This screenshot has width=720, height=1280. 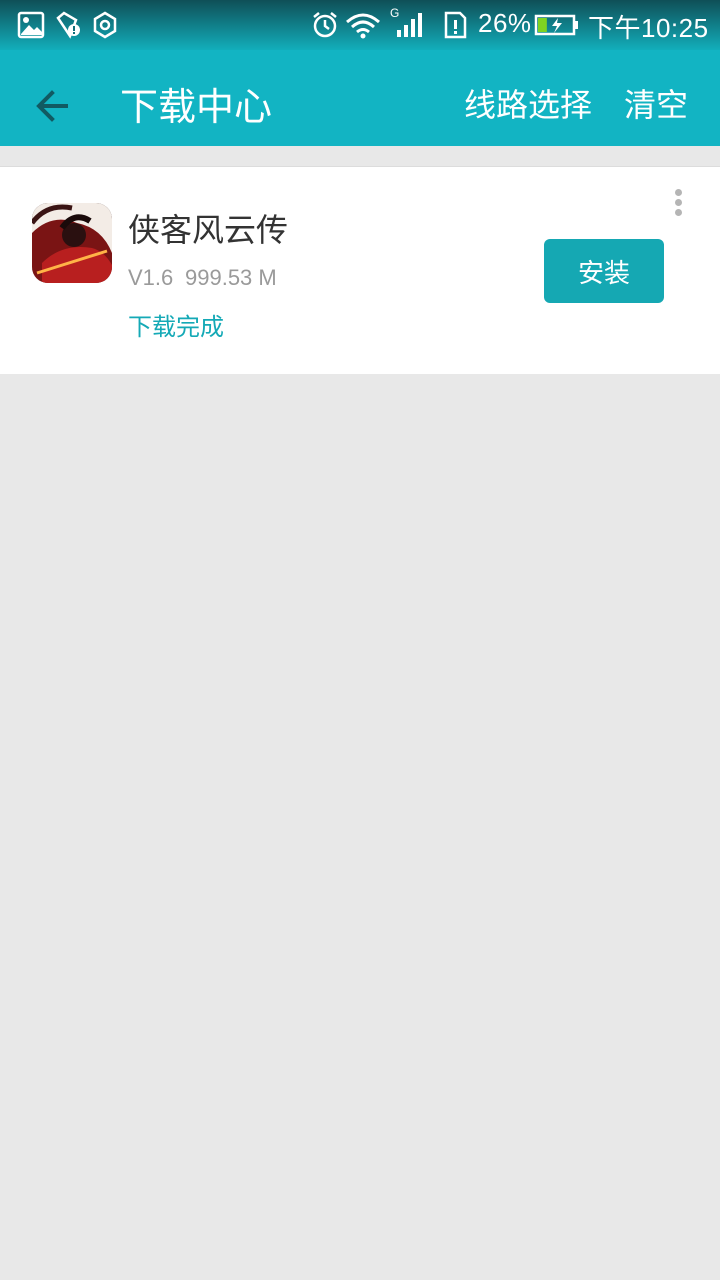 I want to click on shield-badge-icon, so click(x=68, y=25).